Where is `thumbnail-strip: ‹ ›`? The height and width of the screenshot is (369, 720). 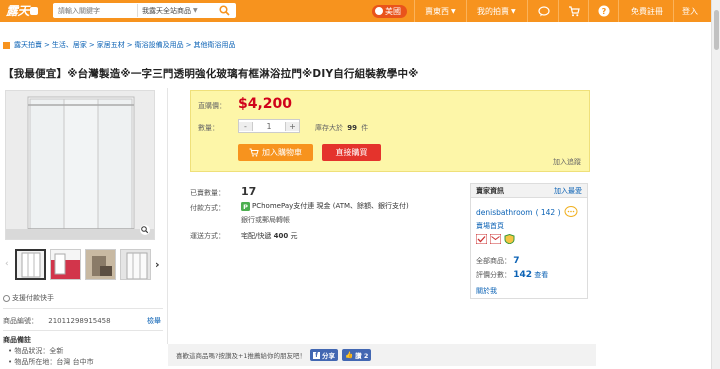
thumbnail-strip: ‹ › is located at coordinates (86, 264).